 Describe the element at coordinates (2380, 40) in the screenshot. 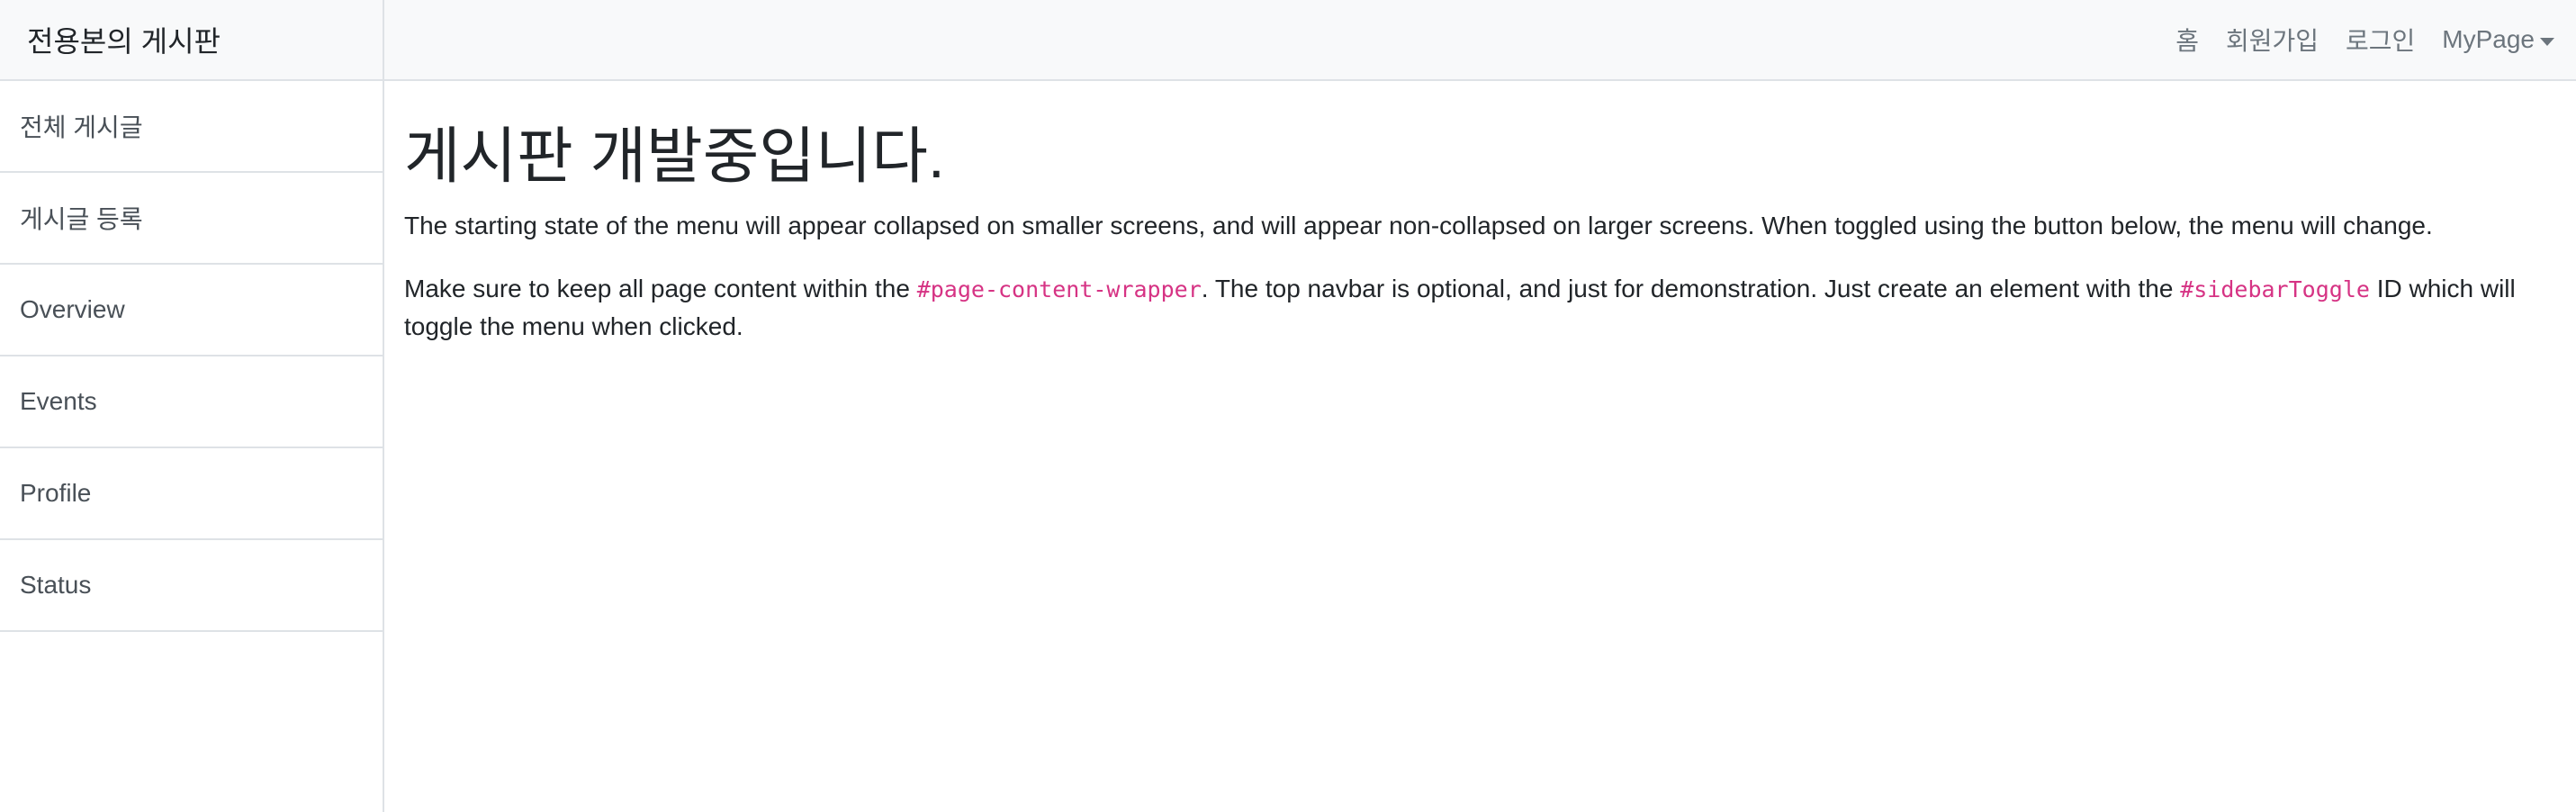

I see `nav-login-link: 로그인` at that location.